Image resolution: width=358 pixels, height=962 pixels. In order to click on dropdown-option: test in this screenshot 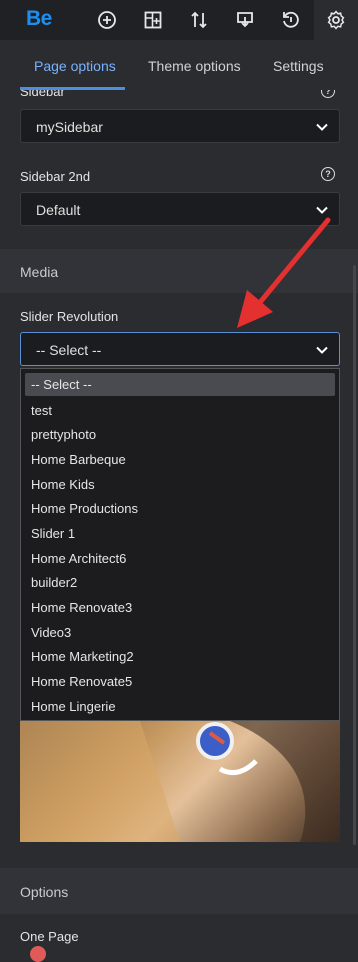, I will do `click(41, 410)`.